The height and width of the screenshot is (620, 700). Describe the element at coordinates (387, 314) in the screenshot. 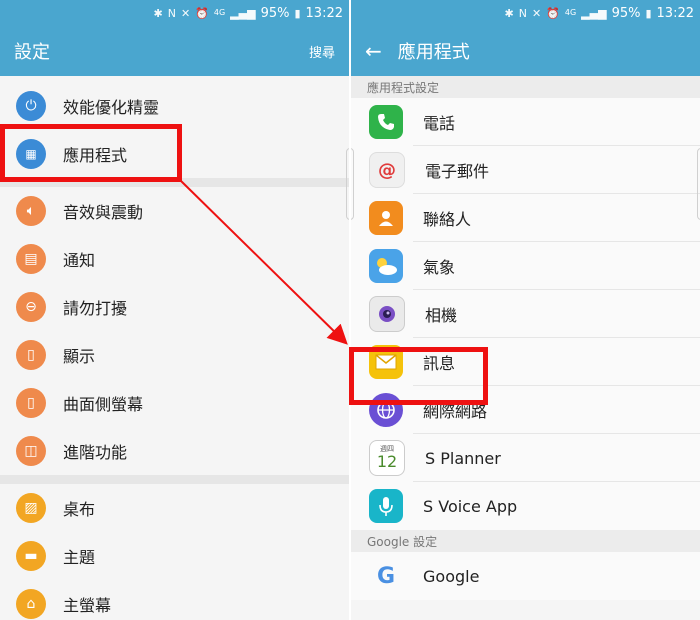

I see `camera-icon` at that location.